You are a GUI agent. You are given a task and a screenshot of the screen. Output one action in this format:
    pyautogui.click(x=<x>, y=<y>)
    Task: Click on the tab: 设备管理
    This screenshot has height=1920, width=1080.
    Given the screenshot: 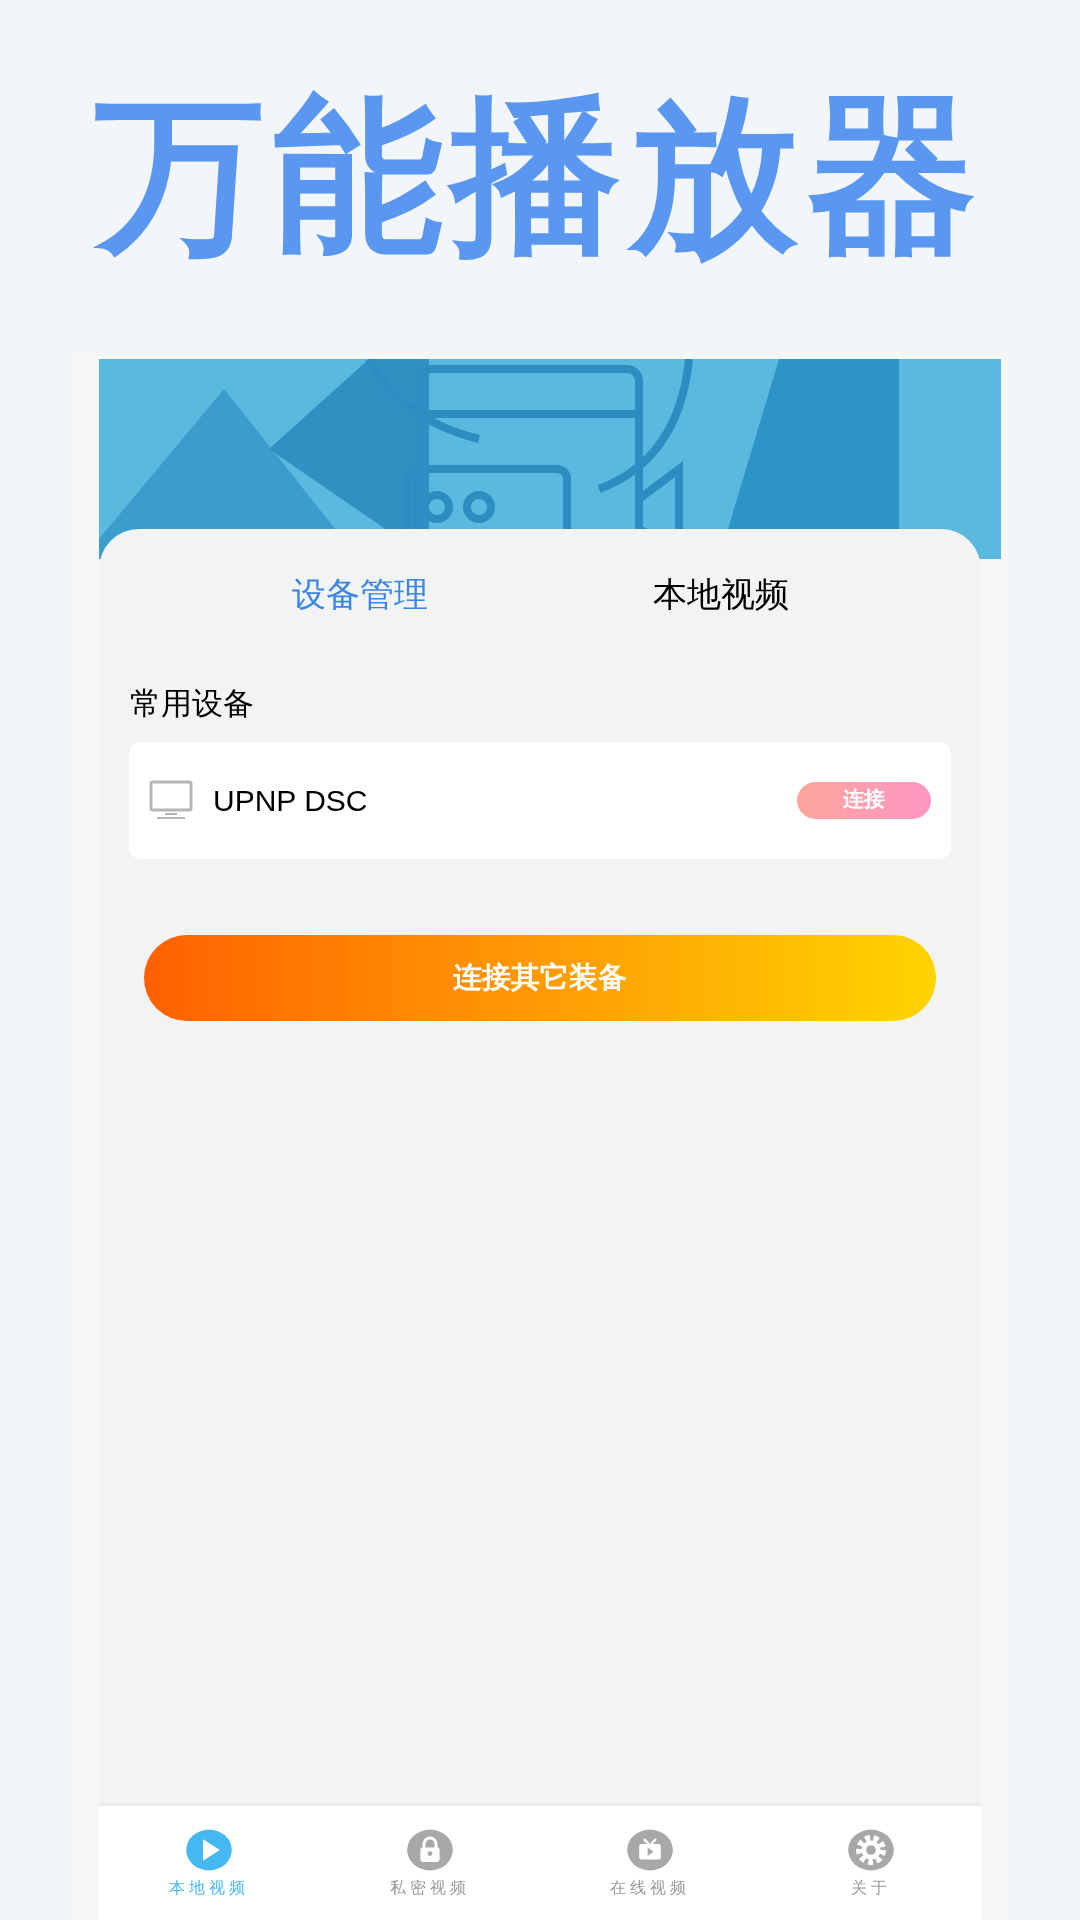 What is the action you would take?
    pyautogui.click(x=359, y=594)
    